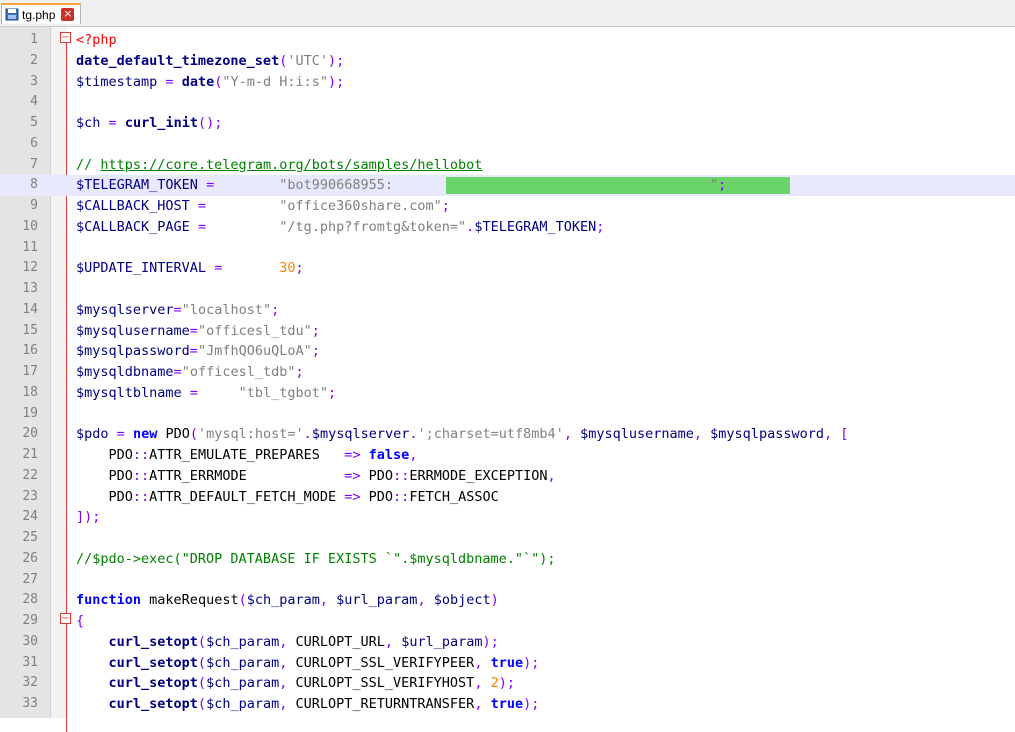 Image resolution: width=1015 pixels, height=732 pixels. What do you see at coordinates (30, 558) in the screenshot?
I see `line-number: 26` at bounding box center [30, 558].